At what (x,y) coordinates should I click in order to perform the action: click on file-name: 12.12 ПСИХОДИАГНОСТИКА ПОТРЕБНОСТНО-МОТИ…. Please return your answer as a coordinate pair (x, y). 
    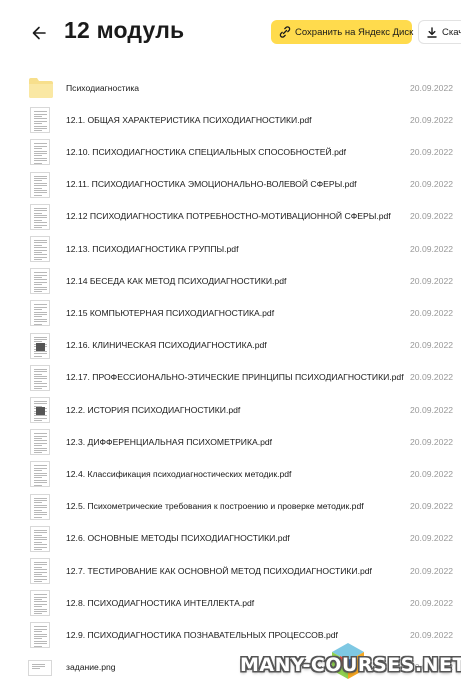
    Looking at the image, I should click on (228, 216).